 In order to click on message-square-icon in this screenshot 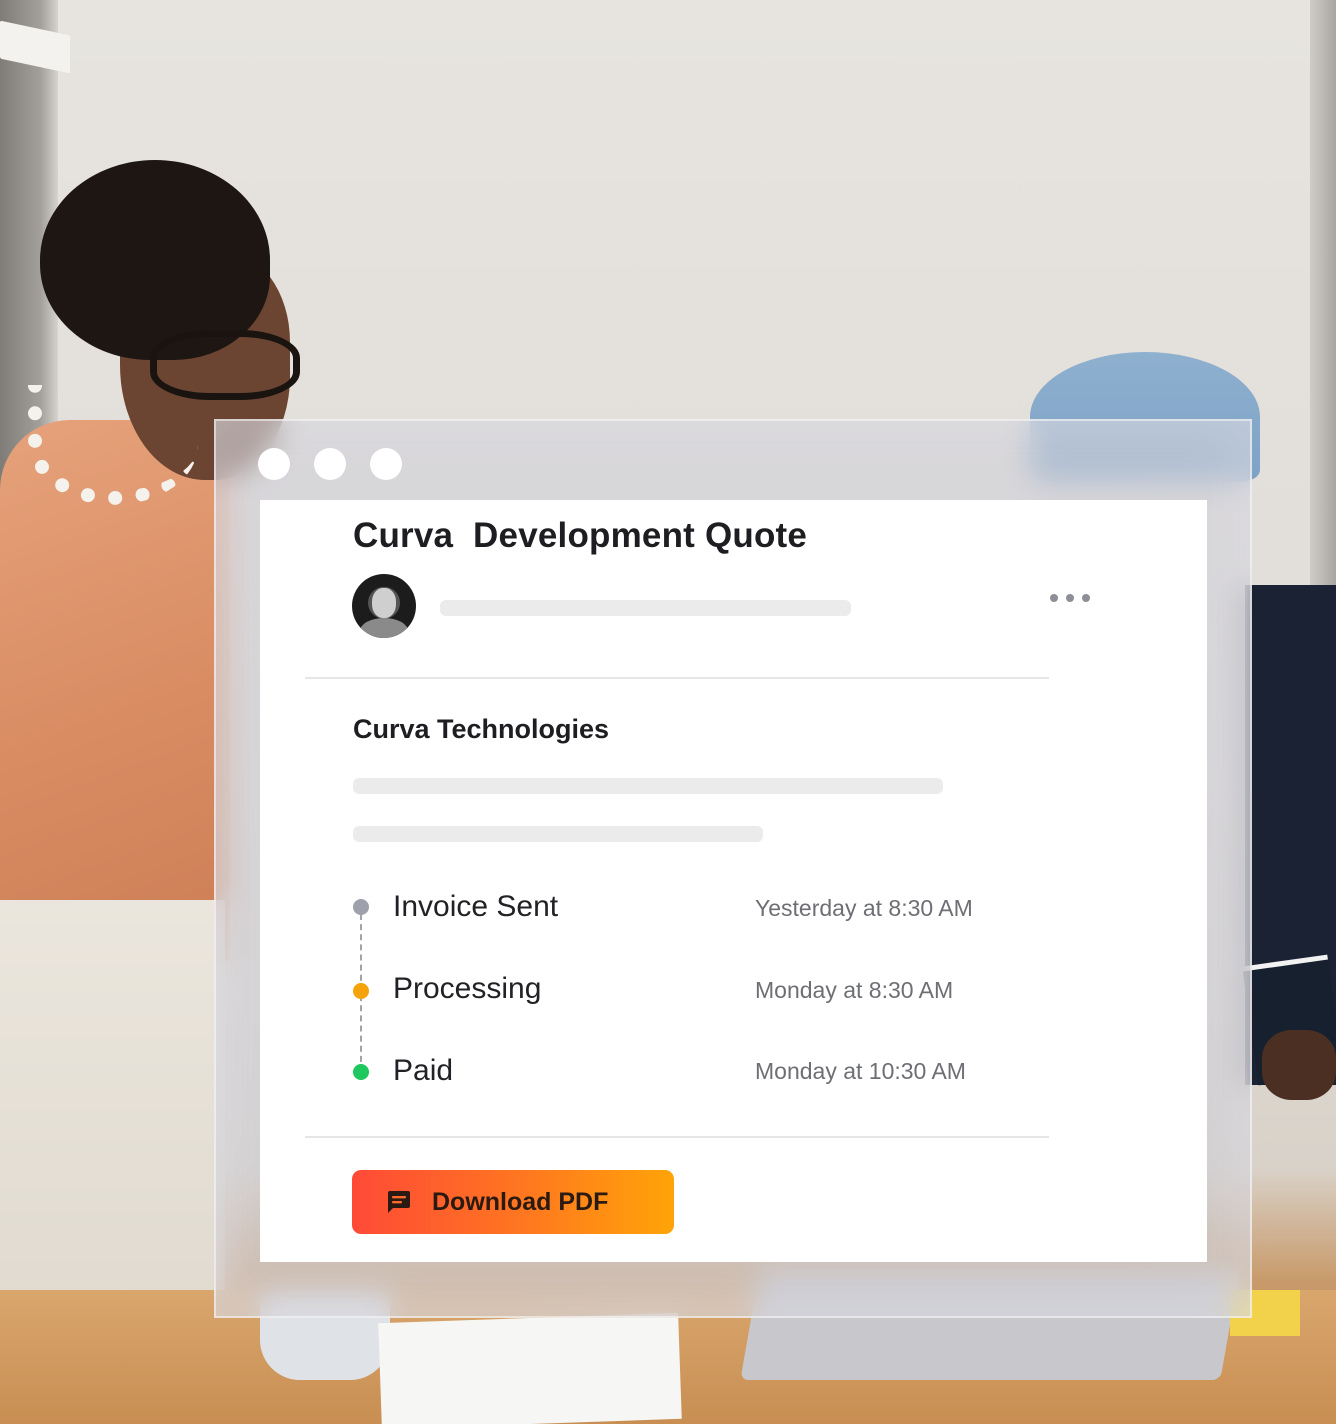, I will do `click(399, 1202)`.